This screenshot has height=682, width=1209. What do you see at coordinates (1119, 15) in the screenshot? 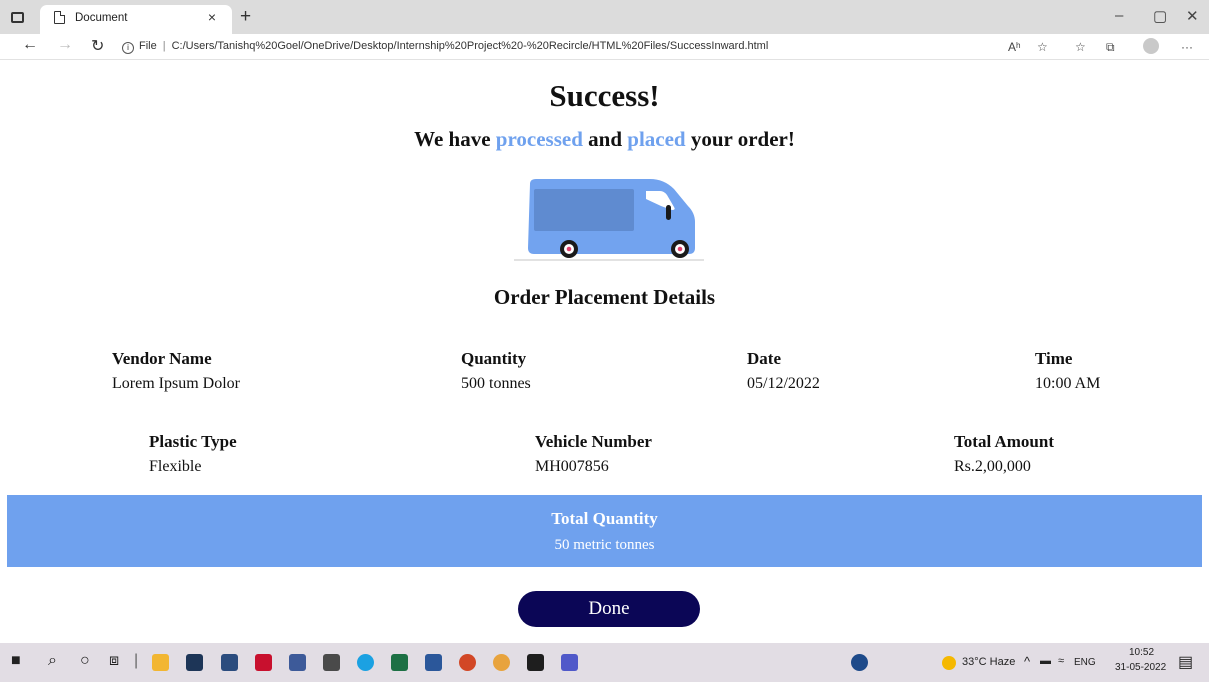
I see `minimize-button: –` at bounding box center [1119, 15].